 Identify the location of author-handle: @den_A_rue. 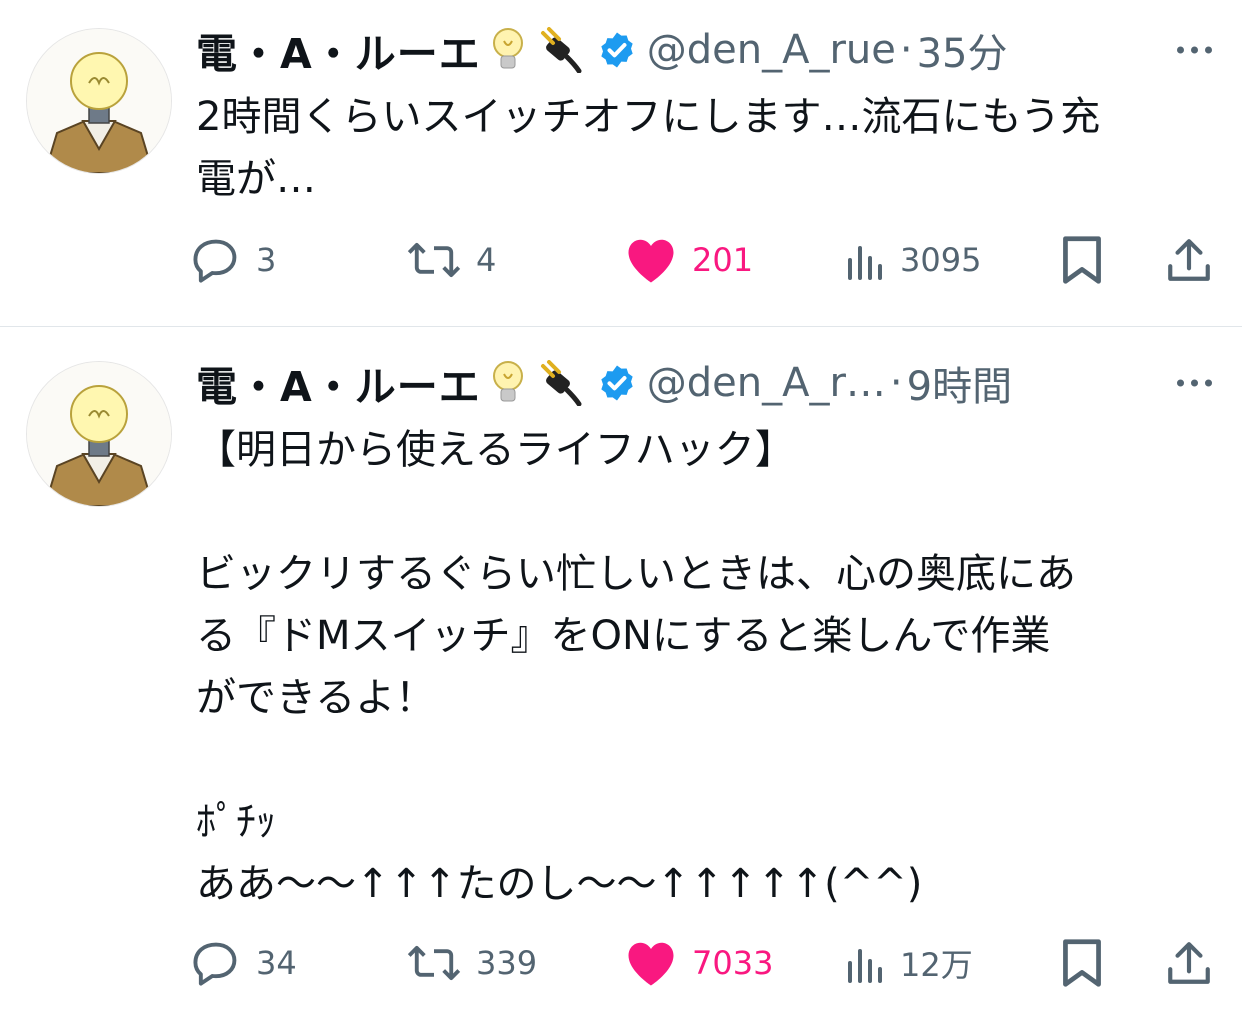
(771, 50).